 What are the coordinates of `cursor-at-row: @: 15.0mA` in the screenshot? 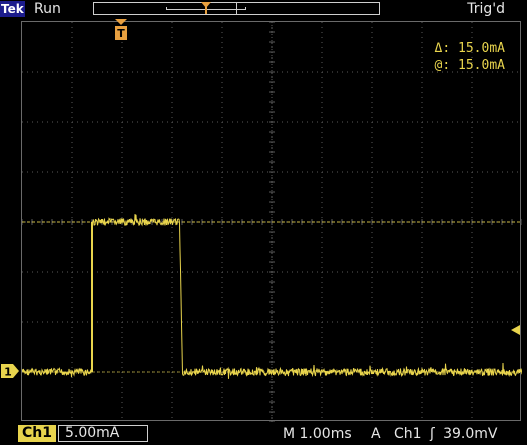 It's located at (470, 65).